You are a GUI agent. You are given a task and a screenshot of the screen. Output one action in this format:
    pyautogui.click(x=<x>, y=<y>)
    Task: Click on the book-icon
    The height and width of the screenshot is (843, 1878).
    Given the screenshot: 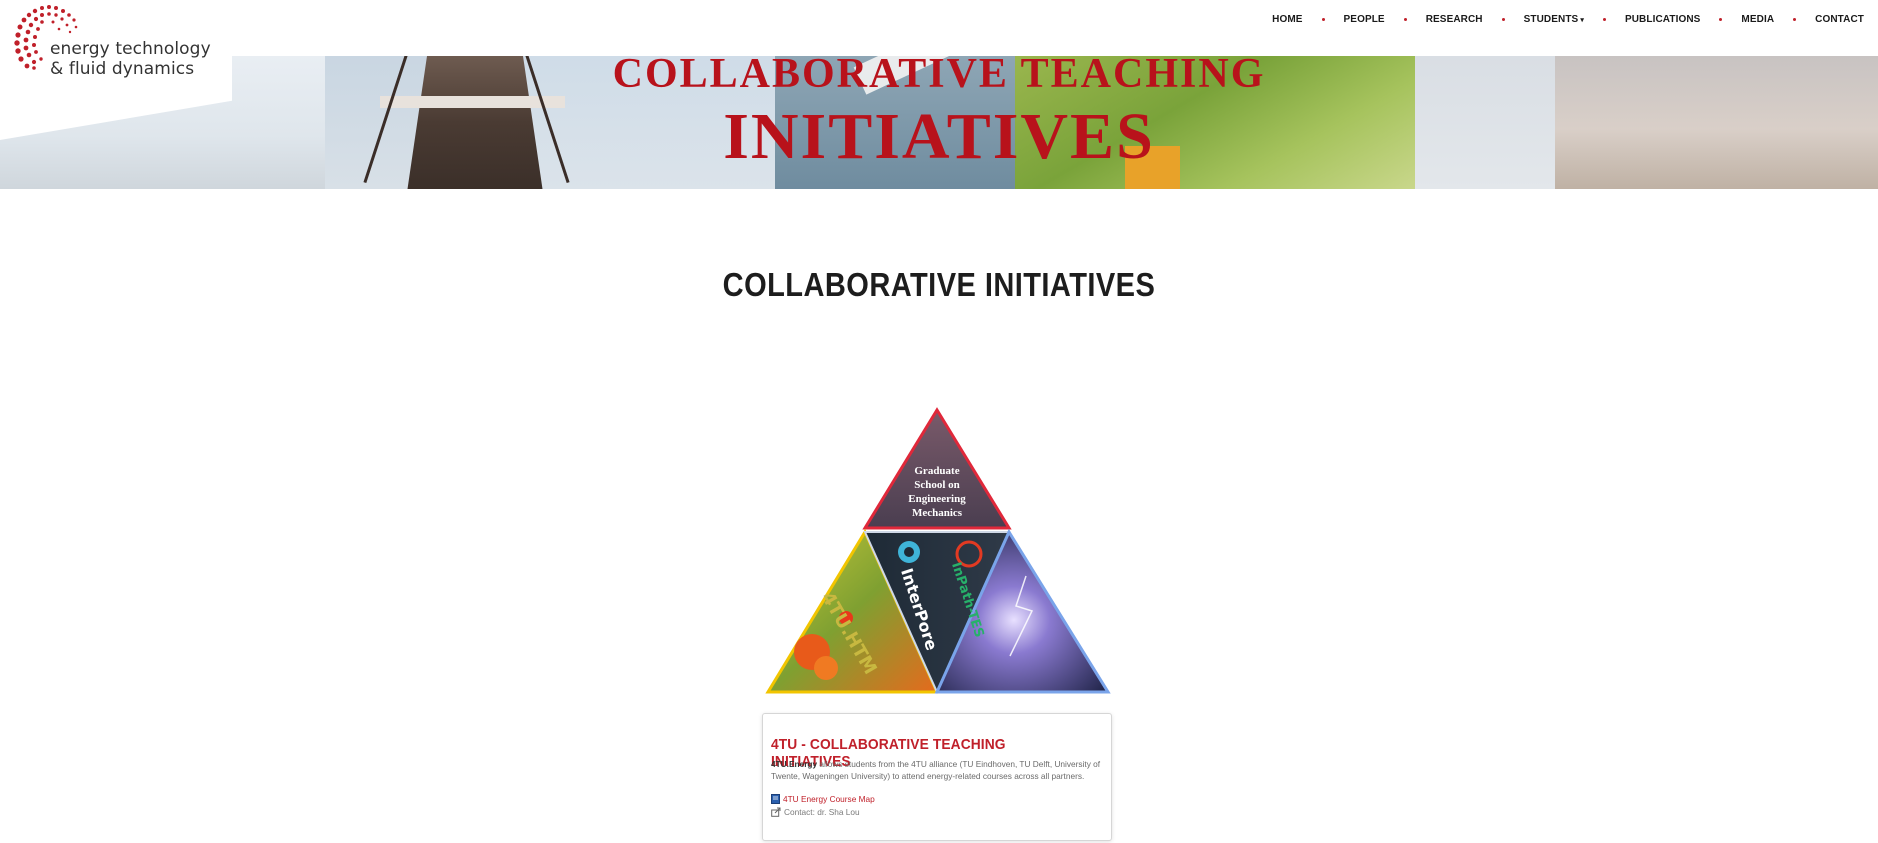 What is the action you would take?
    pyautogui.click(x=775, y=799)
    